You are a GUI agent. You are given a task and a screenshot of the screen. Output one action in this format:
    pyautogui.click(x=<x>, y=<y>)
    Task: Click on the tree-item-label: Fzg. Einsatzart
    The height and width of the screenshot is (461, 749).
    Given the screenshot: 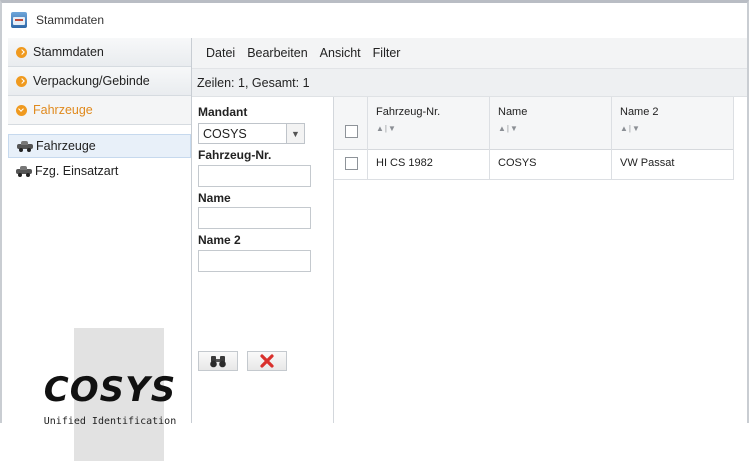 What is the action you would take?
    pyautogui.click(x=77, y=171)
    